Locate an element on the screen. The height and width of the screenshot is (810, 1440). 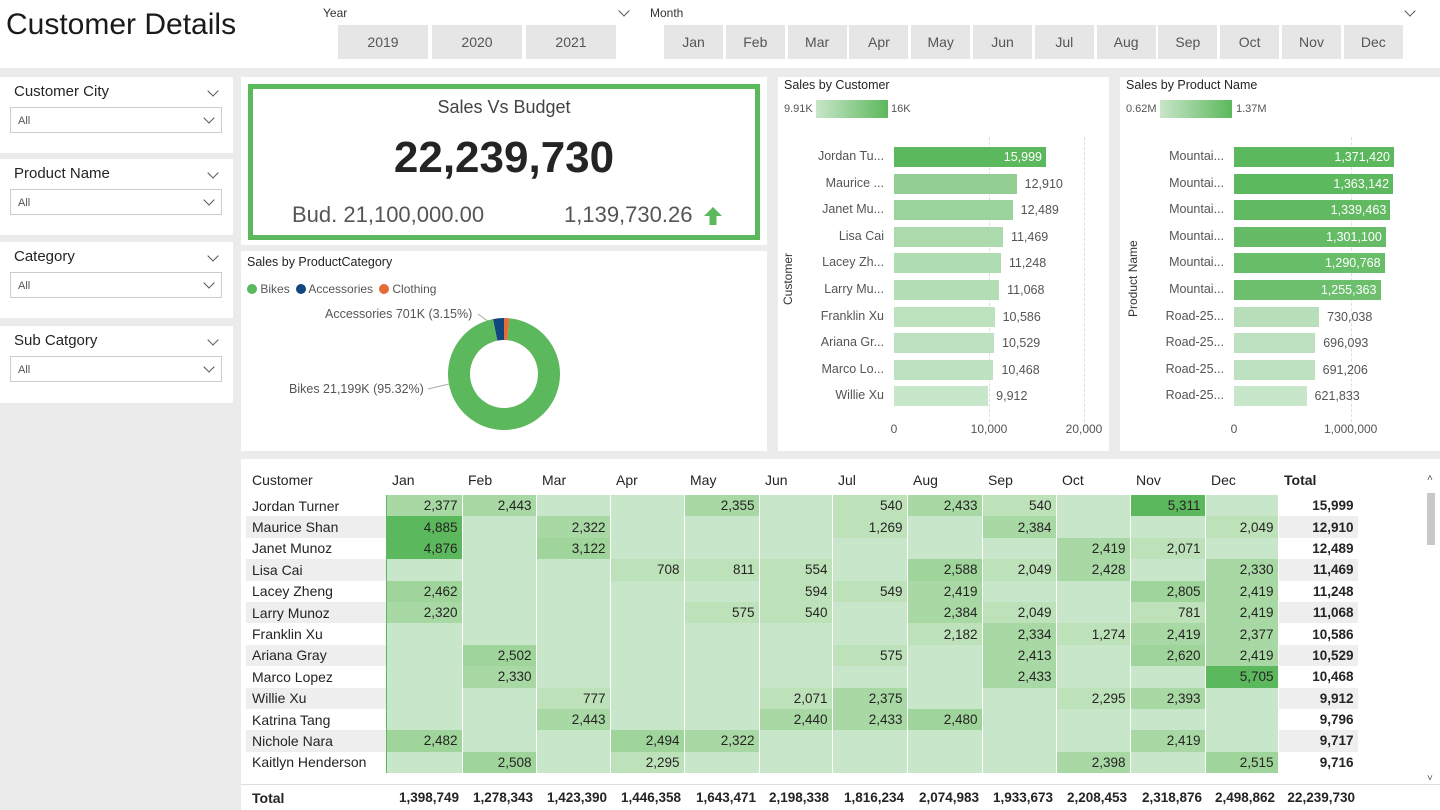
table-row: Willie Xu 777 2,071 2,375 2,295 2,393 9,912 is located at coordinates (802, 698).